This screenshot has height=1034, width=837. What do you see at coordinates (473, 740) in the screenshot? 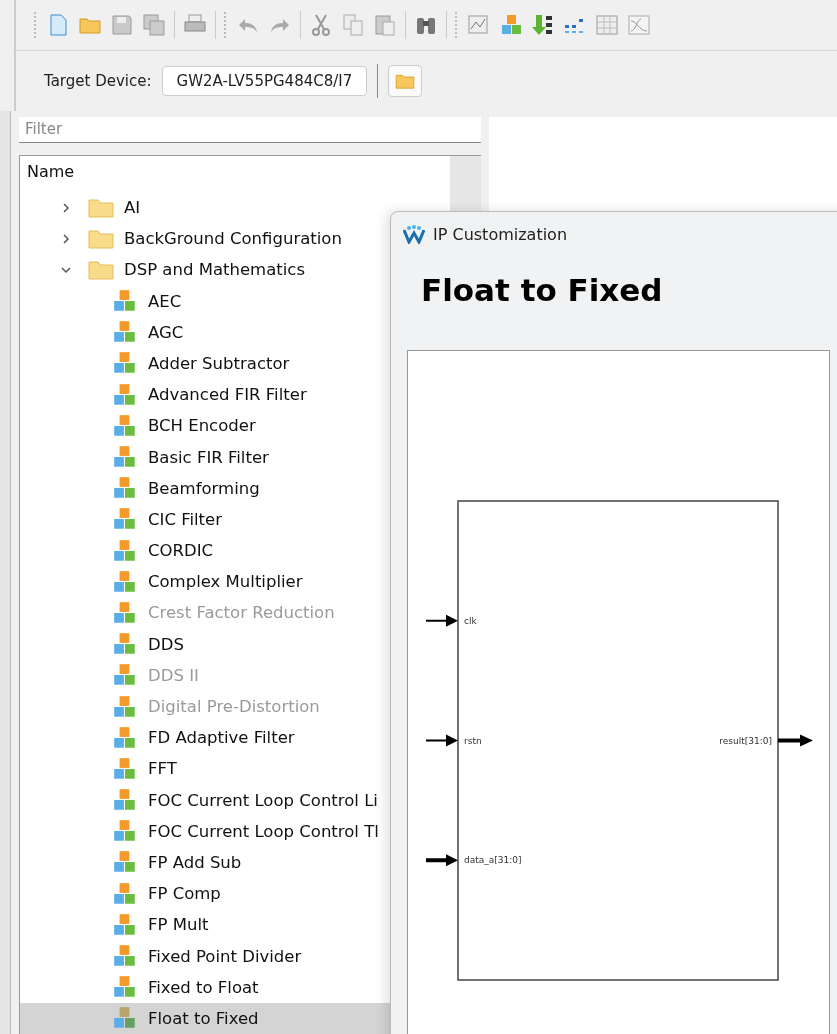
I see `port-label: rstn` at bounding box center [473, 740].